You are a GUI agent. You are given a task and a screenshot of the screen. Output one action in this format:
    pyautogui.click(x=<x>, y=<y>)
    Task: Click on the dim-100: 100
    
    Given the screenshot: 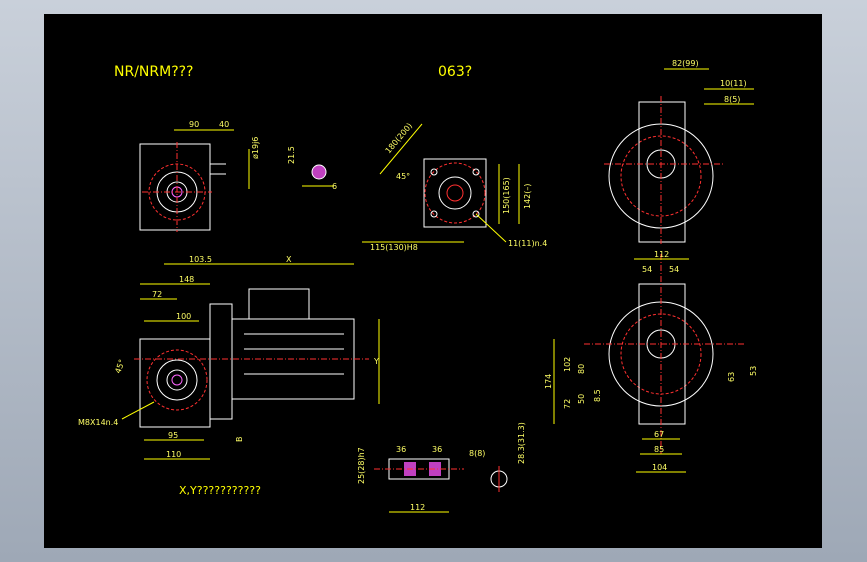 What is the action you would take?
    pyautogui.click(x=183, y=316)
    